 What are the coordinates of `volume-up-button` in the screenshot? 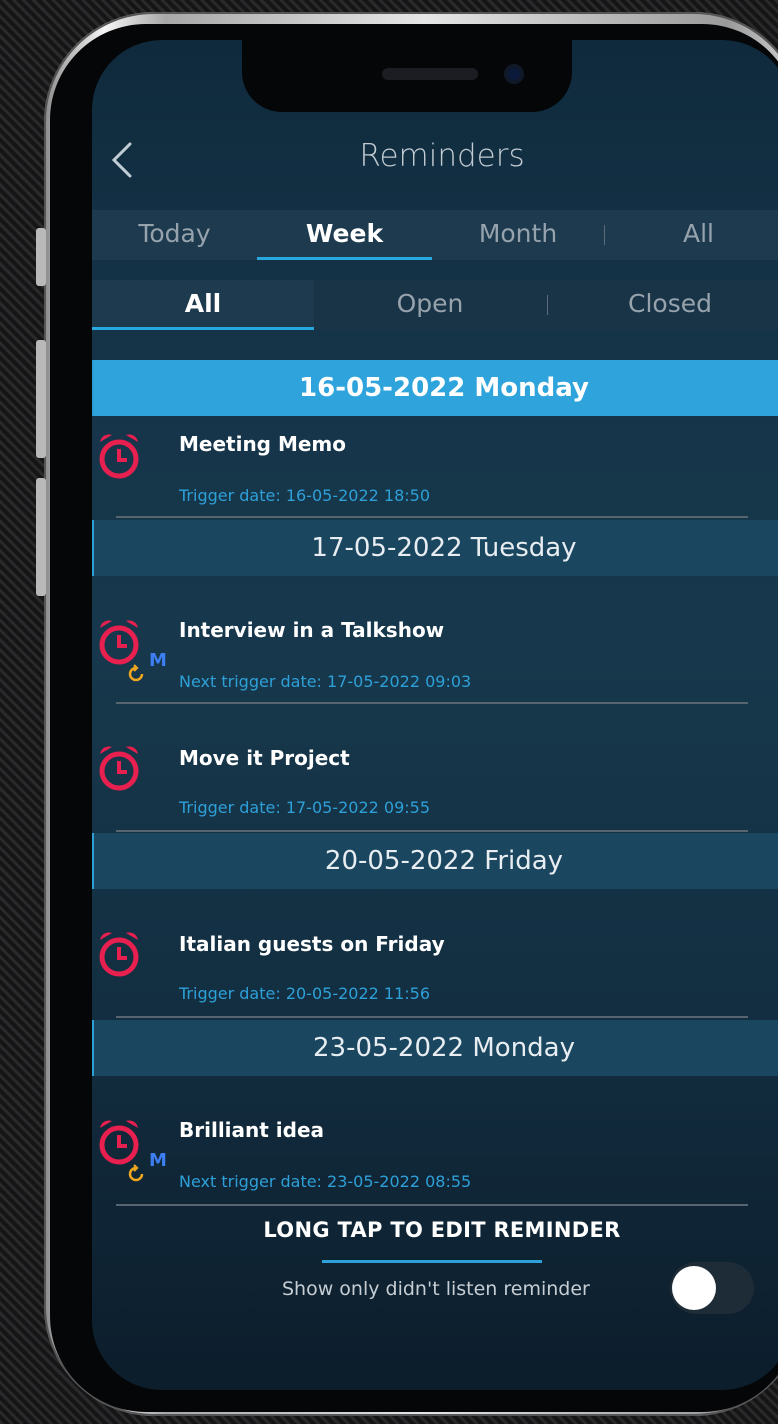 It's located at (41, 399).